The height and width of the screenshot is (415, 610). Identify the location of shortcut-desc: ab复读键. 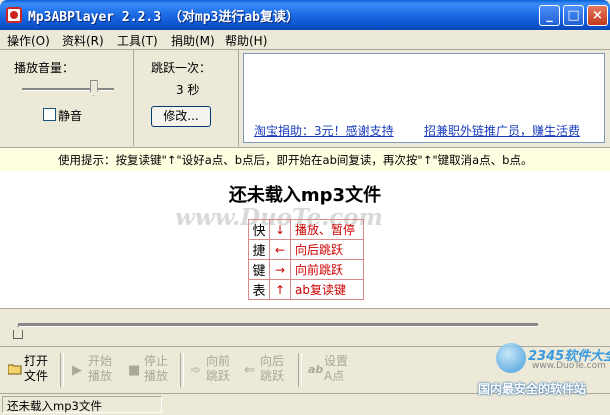
(327, 289).